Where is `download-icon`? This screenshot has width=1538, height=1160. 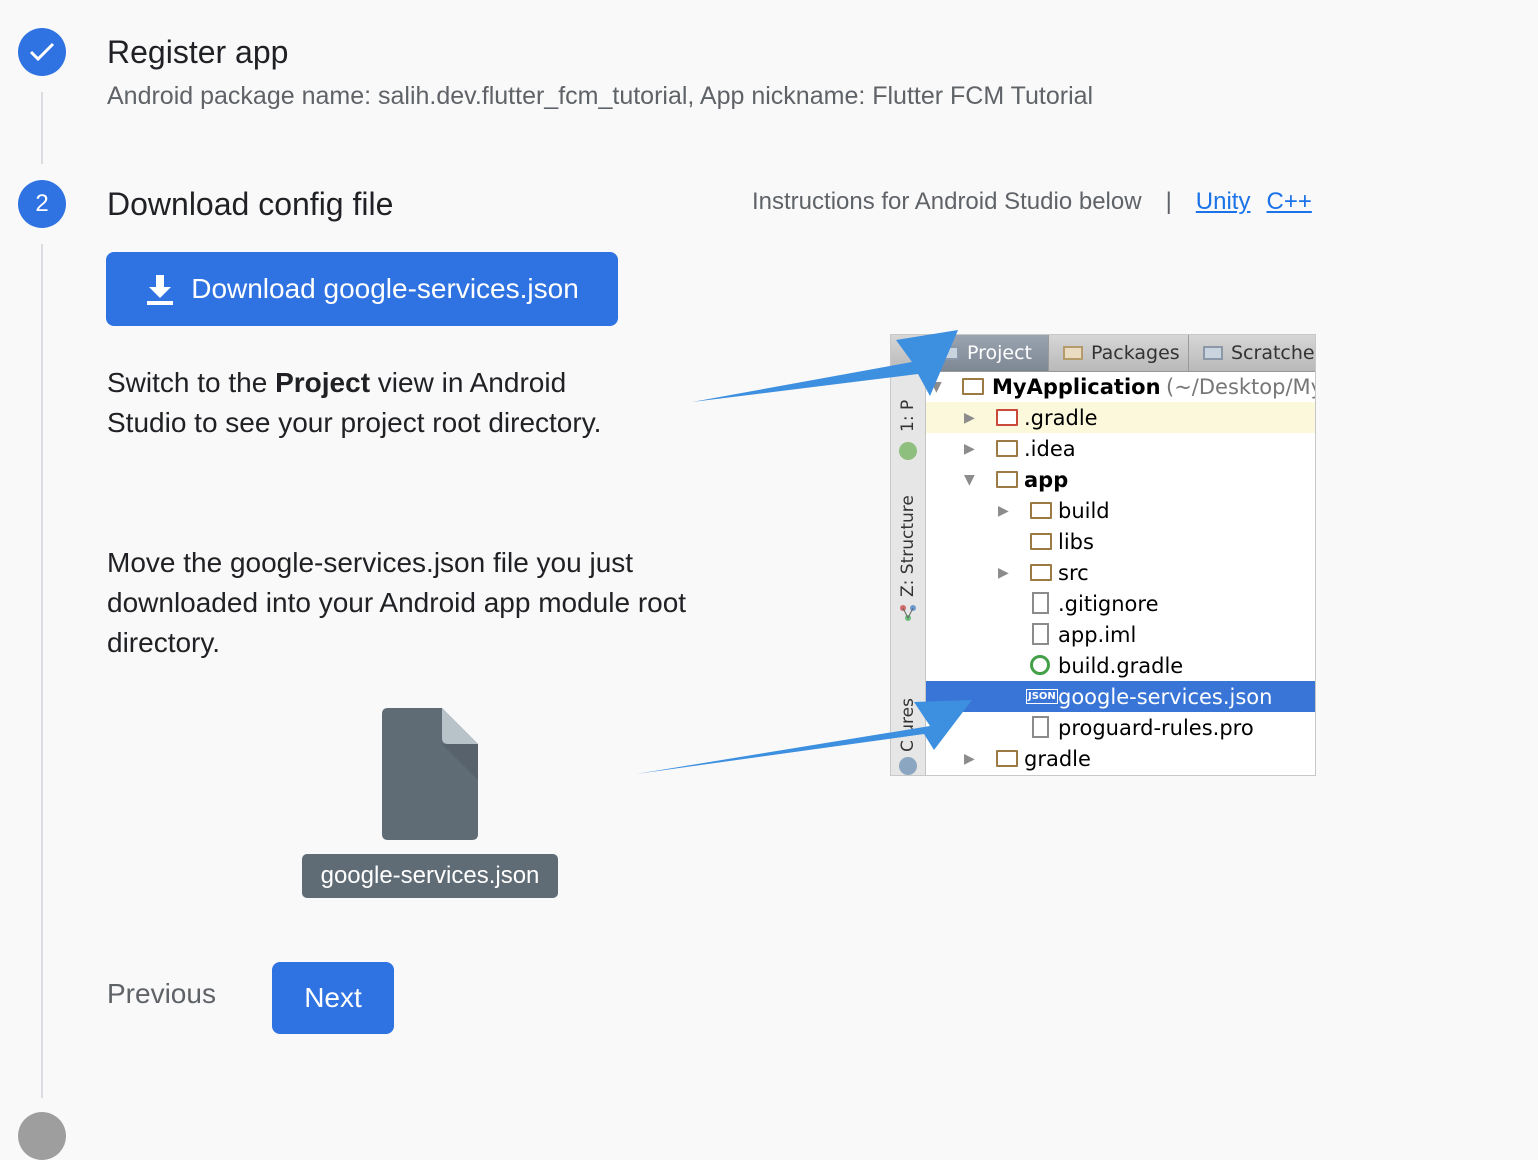
download-icon is located at coordinates (160, 290).